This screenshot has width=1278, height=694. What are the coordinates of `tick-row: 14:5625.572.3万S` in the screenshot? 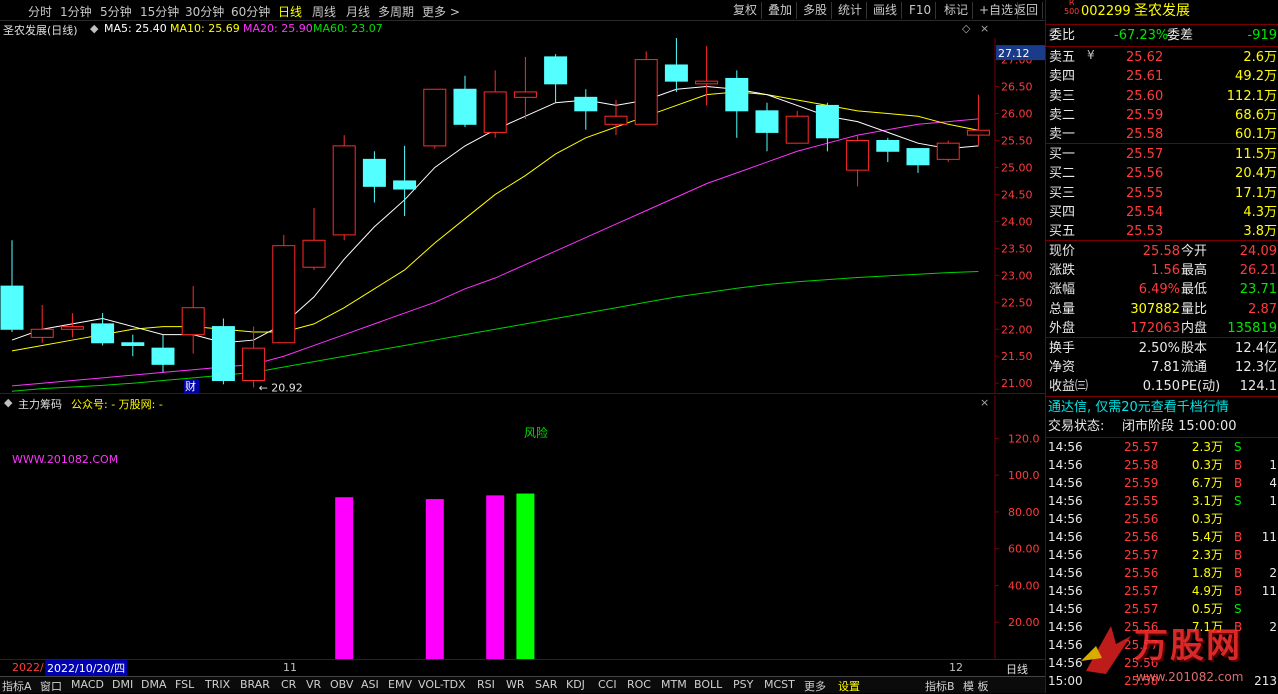 It's located at (1162, 447).